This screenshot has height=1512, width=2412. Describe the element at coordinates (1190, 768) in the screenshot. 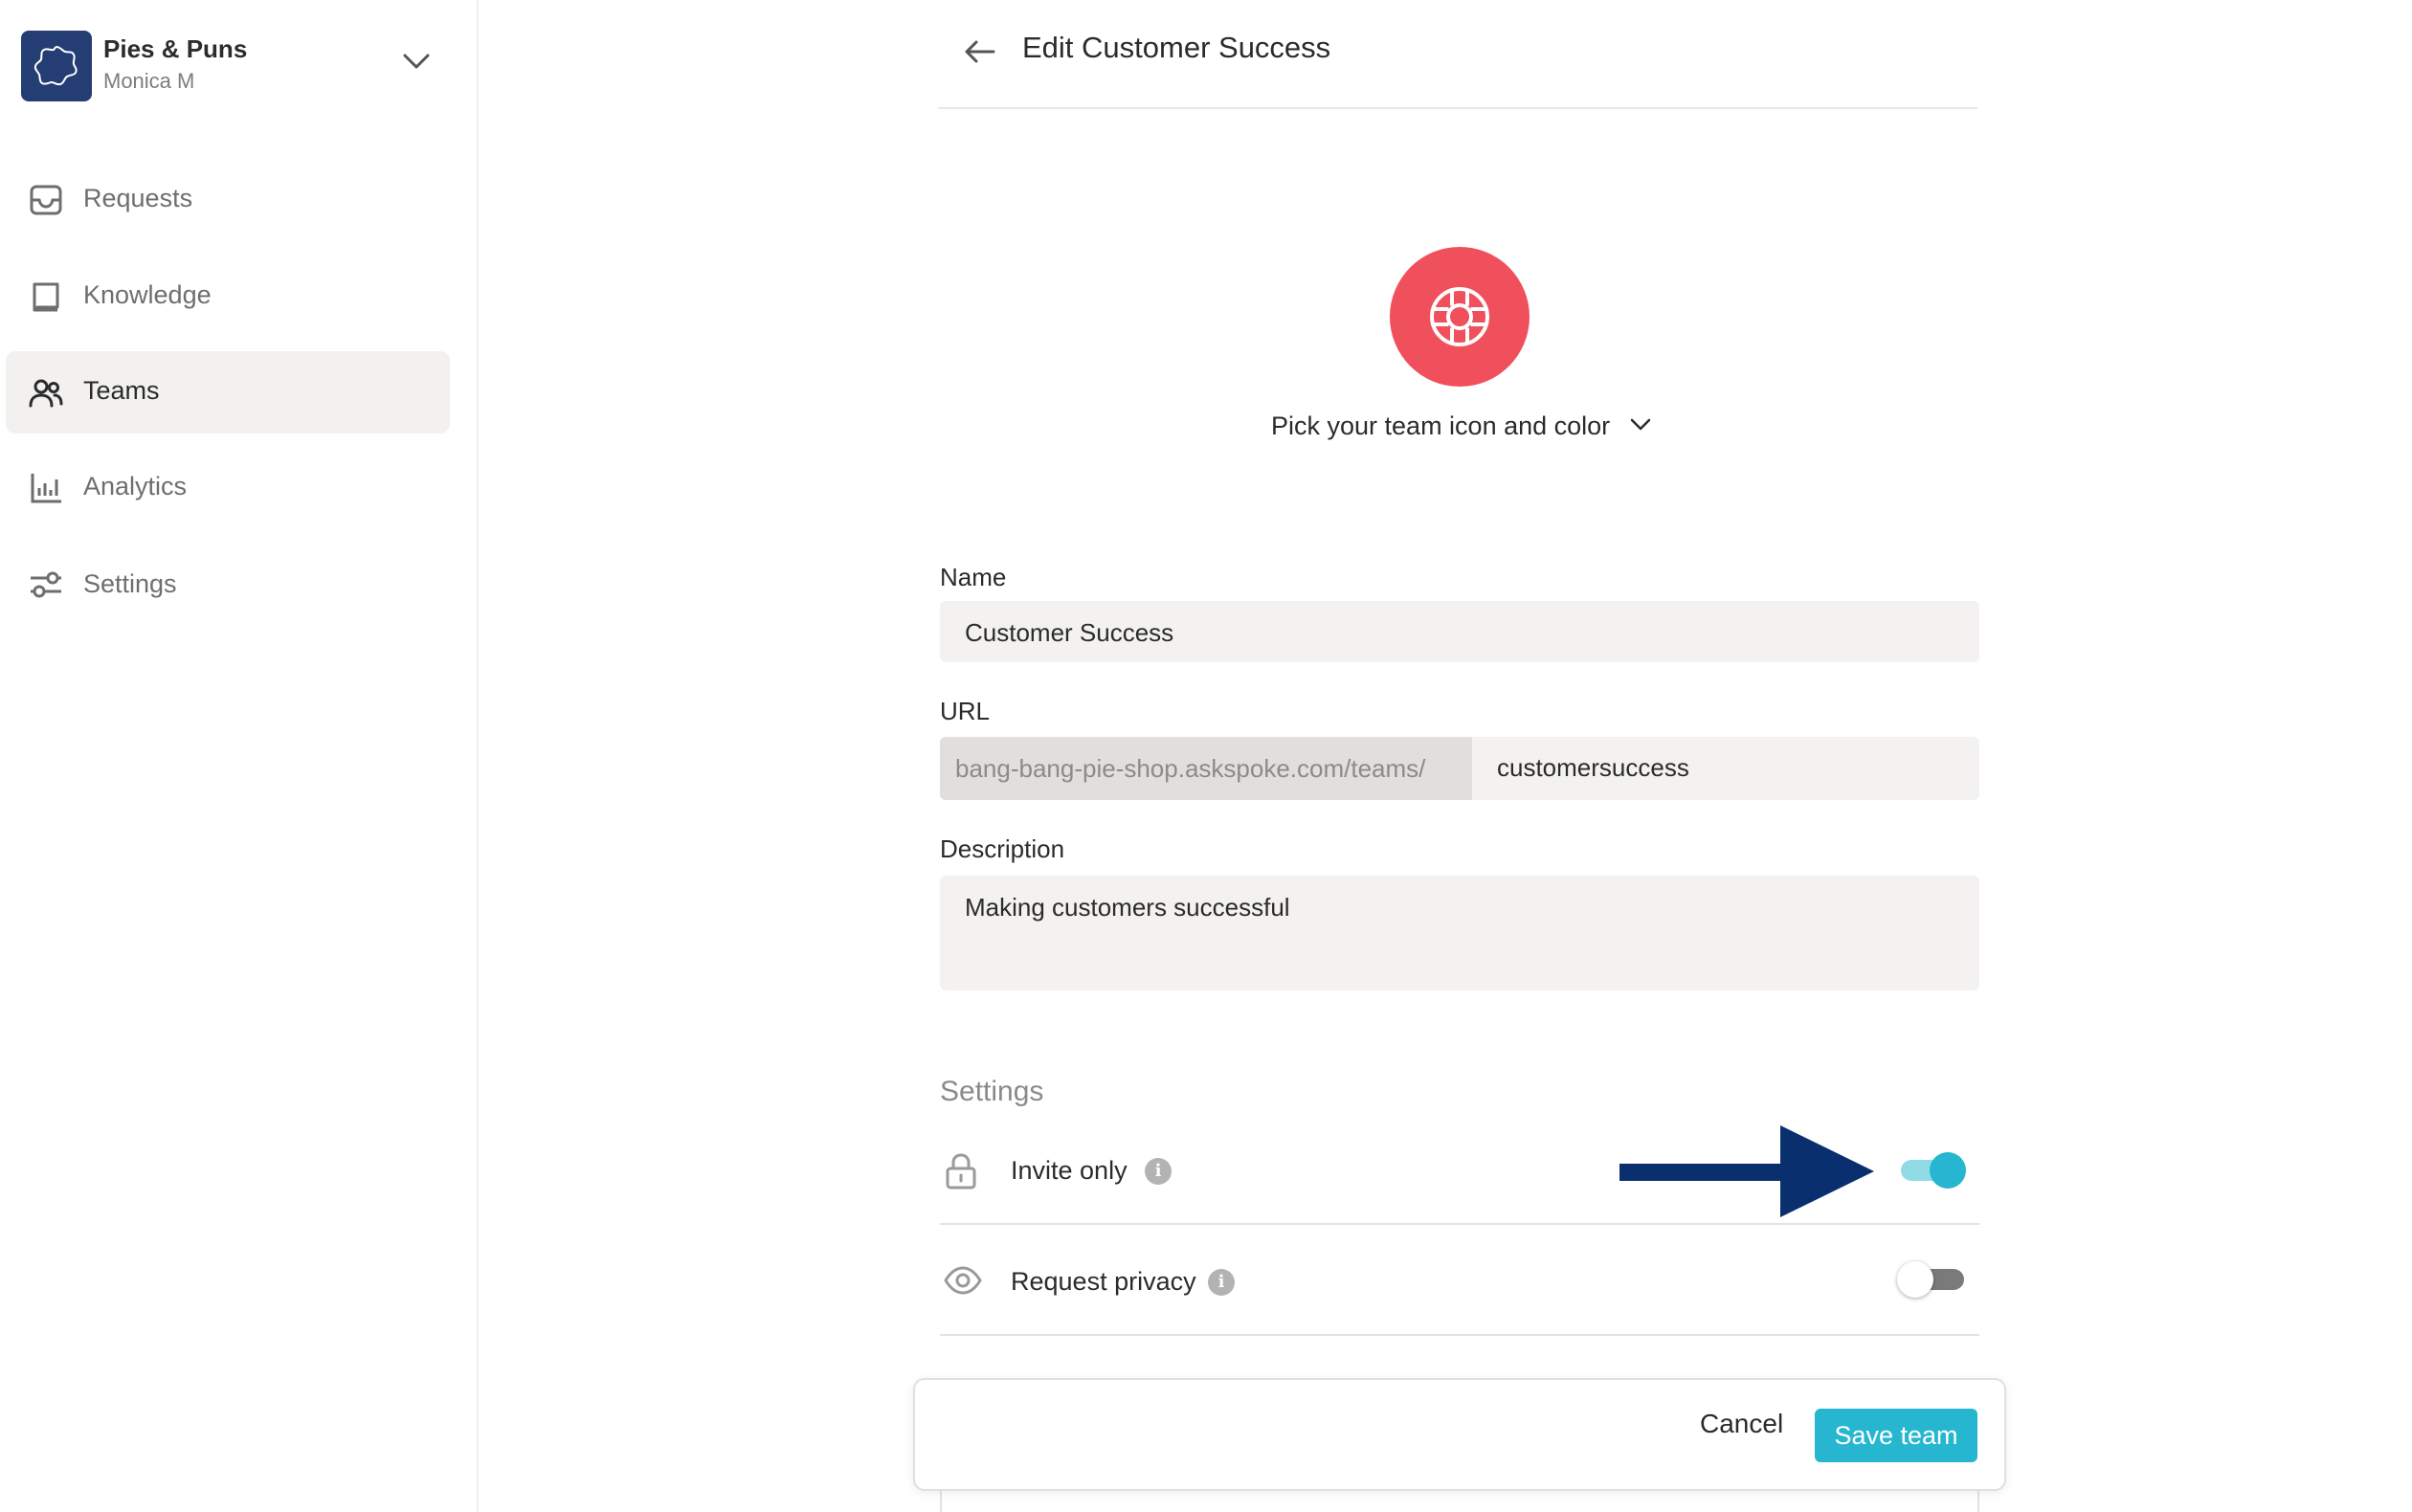

I see `url-prefix-text: bang-bang-pie-shop.askspoke.com/teams/` at that location.